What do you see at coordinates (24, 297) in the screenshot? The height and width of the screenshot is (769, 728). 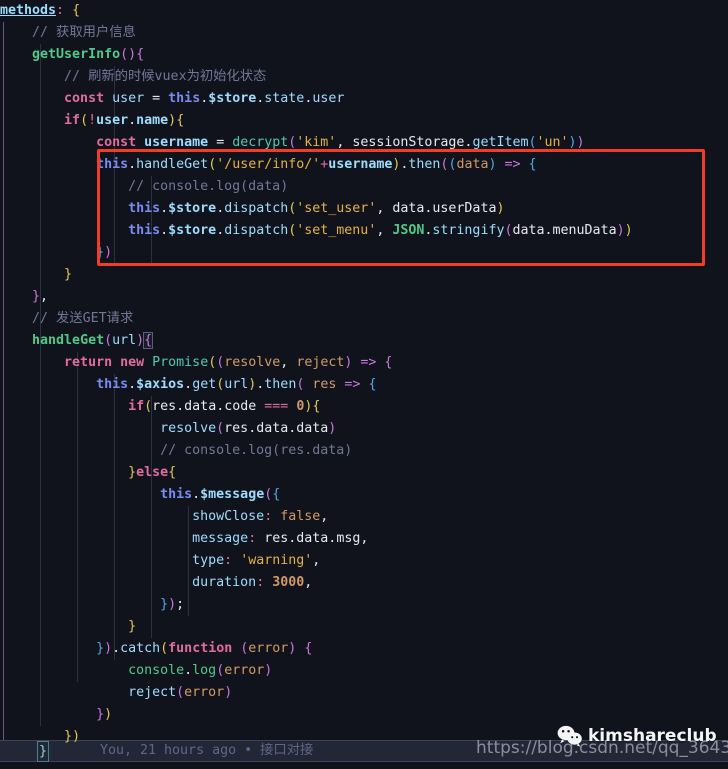 I see `code-line: },` at bounding box center [24, 297].